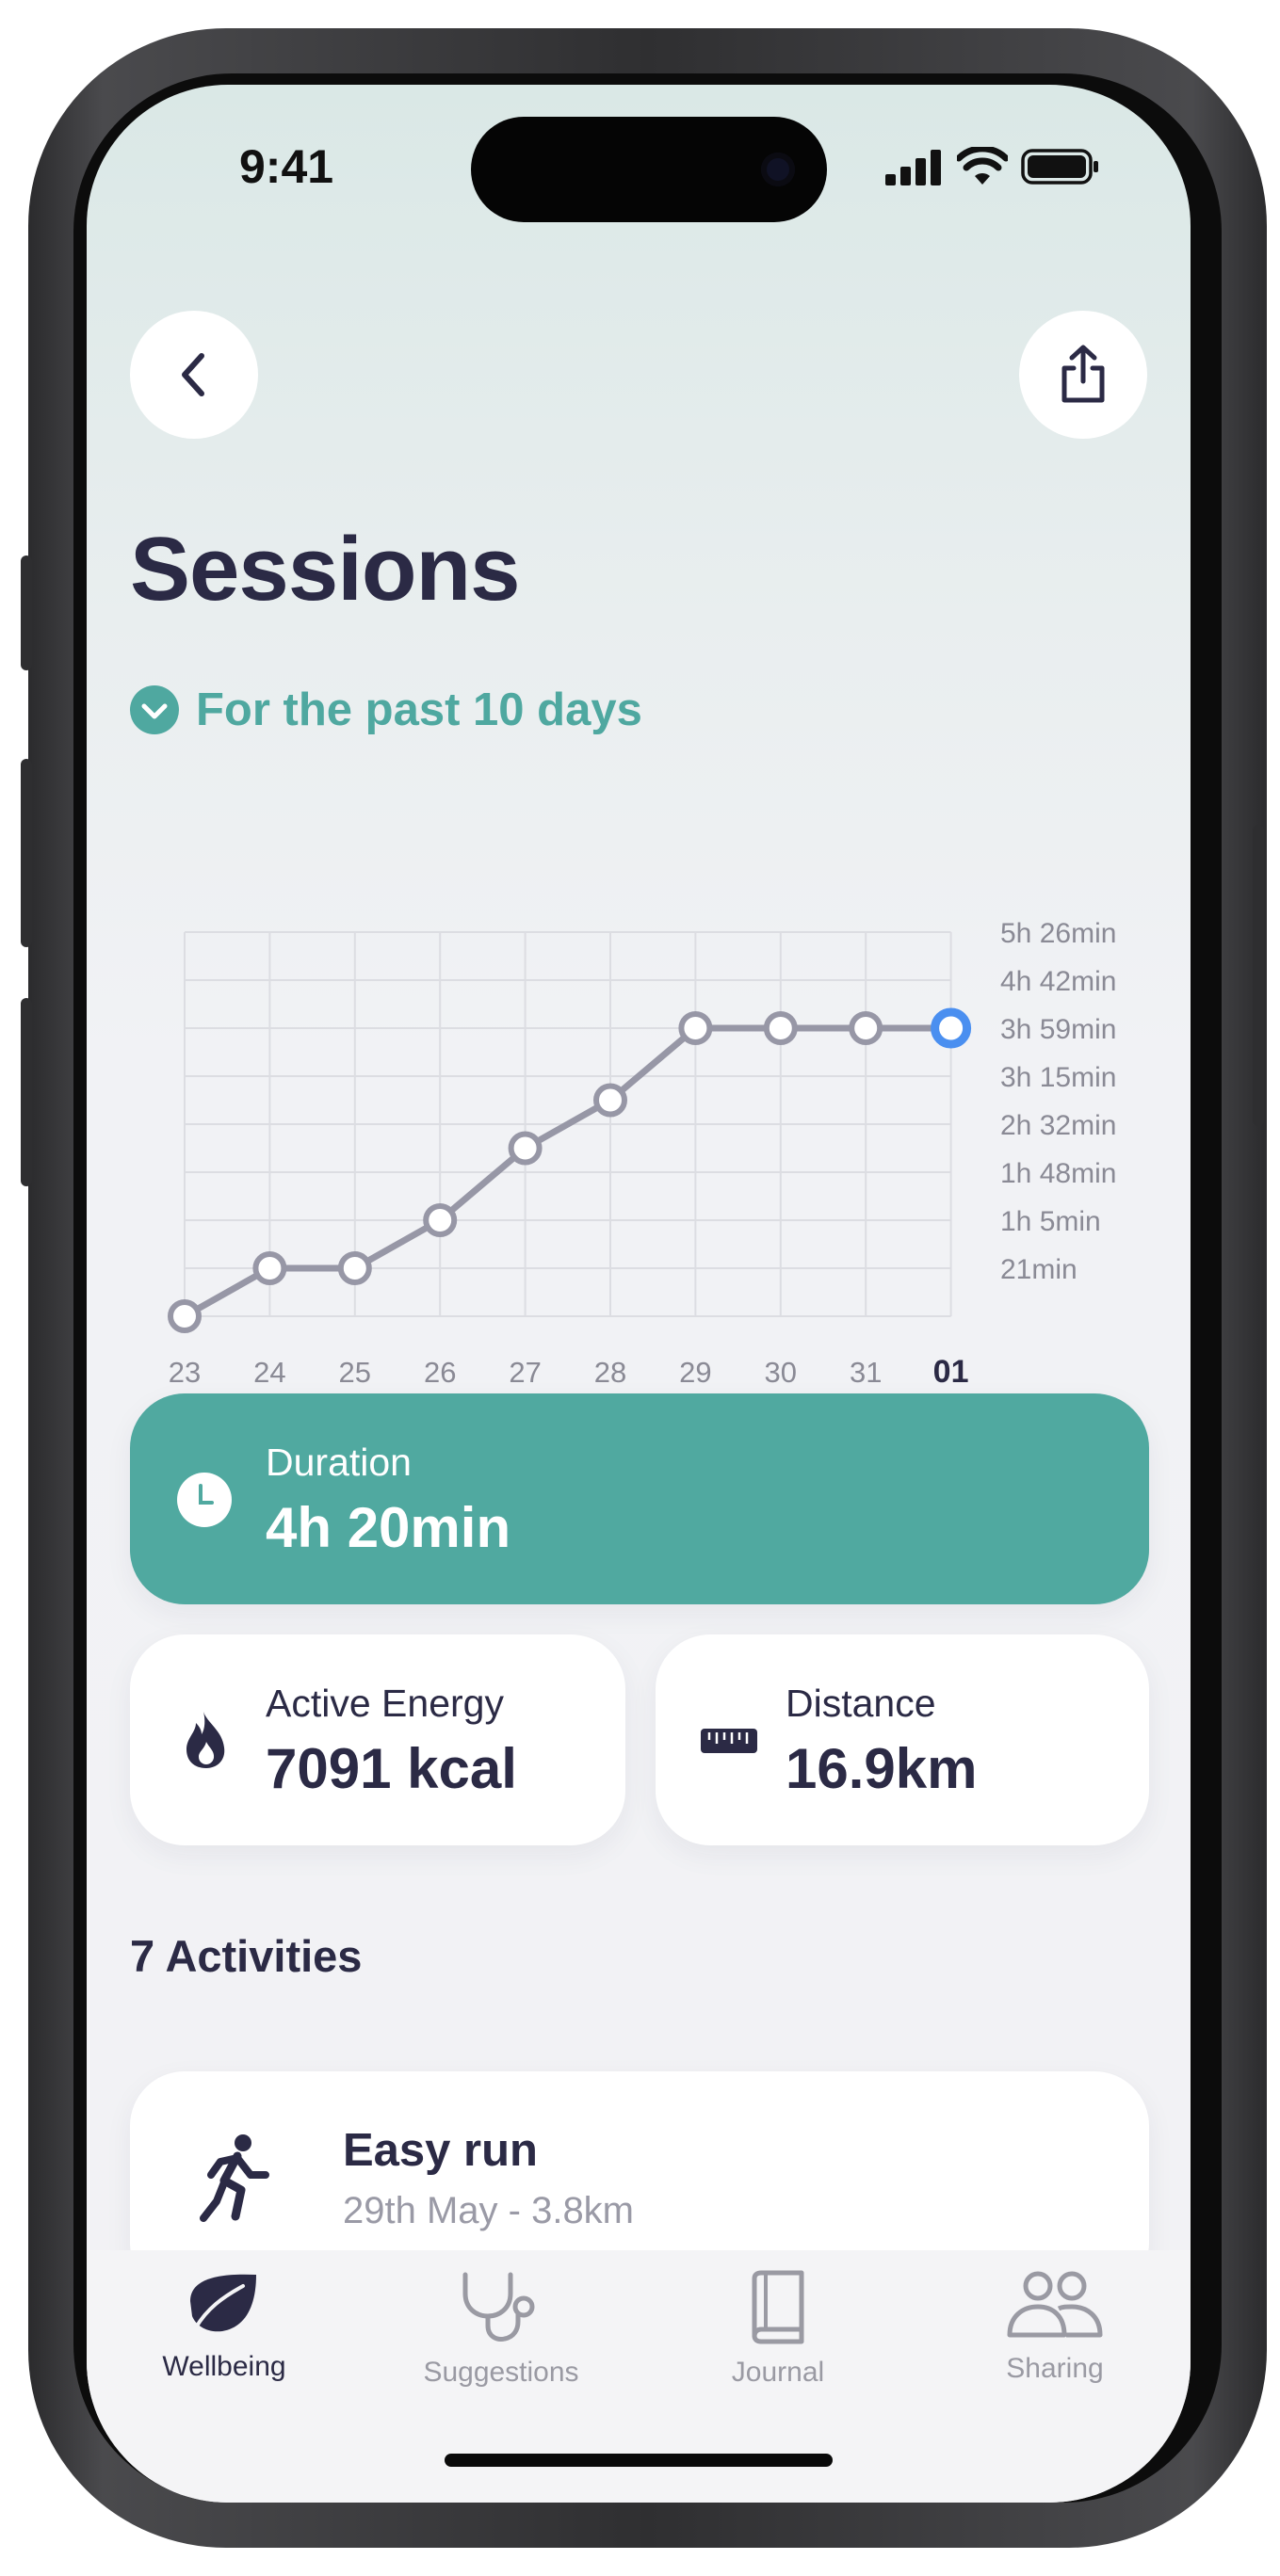 The image size is (1280, 2576). I want to click on status-icons, so click(992, 166).